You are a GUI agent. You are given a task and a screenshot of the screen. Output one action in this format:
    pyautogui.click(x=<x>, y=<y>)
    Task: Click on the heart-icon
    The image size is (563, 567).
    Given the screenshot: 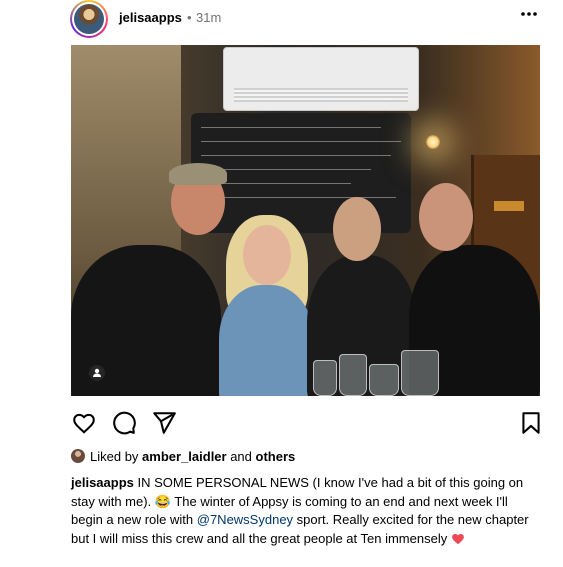 What is the action you would take?
    pyautogui.click(x=84, y=423)
    